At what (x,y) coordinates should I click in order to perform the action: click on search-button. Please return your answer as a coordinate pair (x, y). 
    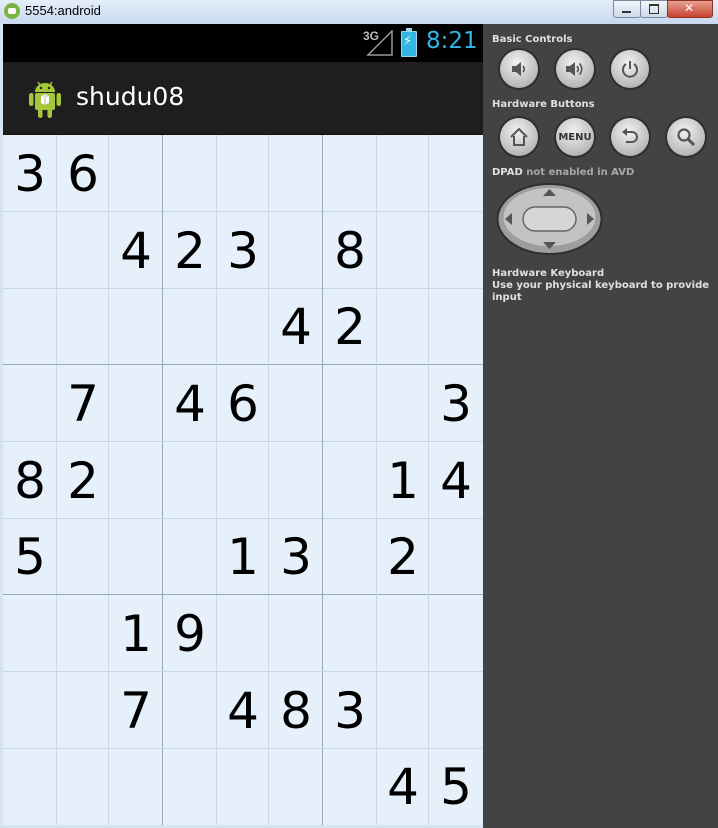
    Looking at the image, I should click on (686, 137).